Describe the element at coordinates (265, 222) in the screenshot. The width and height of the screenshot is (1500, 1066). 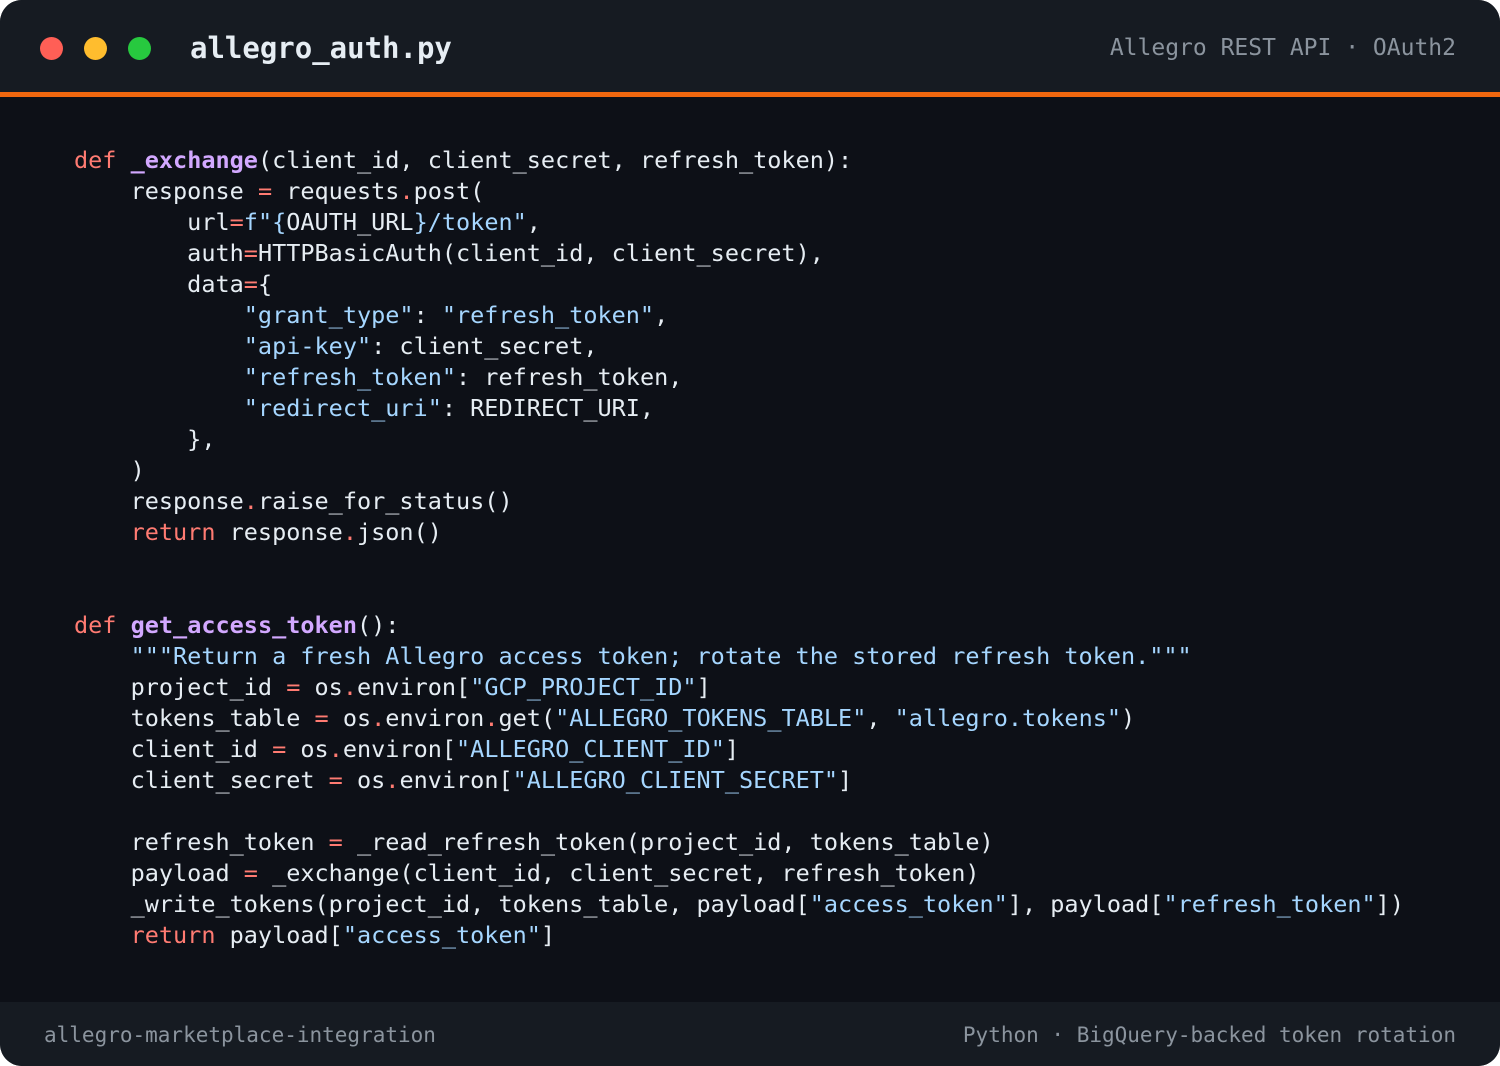
I see `code-token: f"{` at that location.